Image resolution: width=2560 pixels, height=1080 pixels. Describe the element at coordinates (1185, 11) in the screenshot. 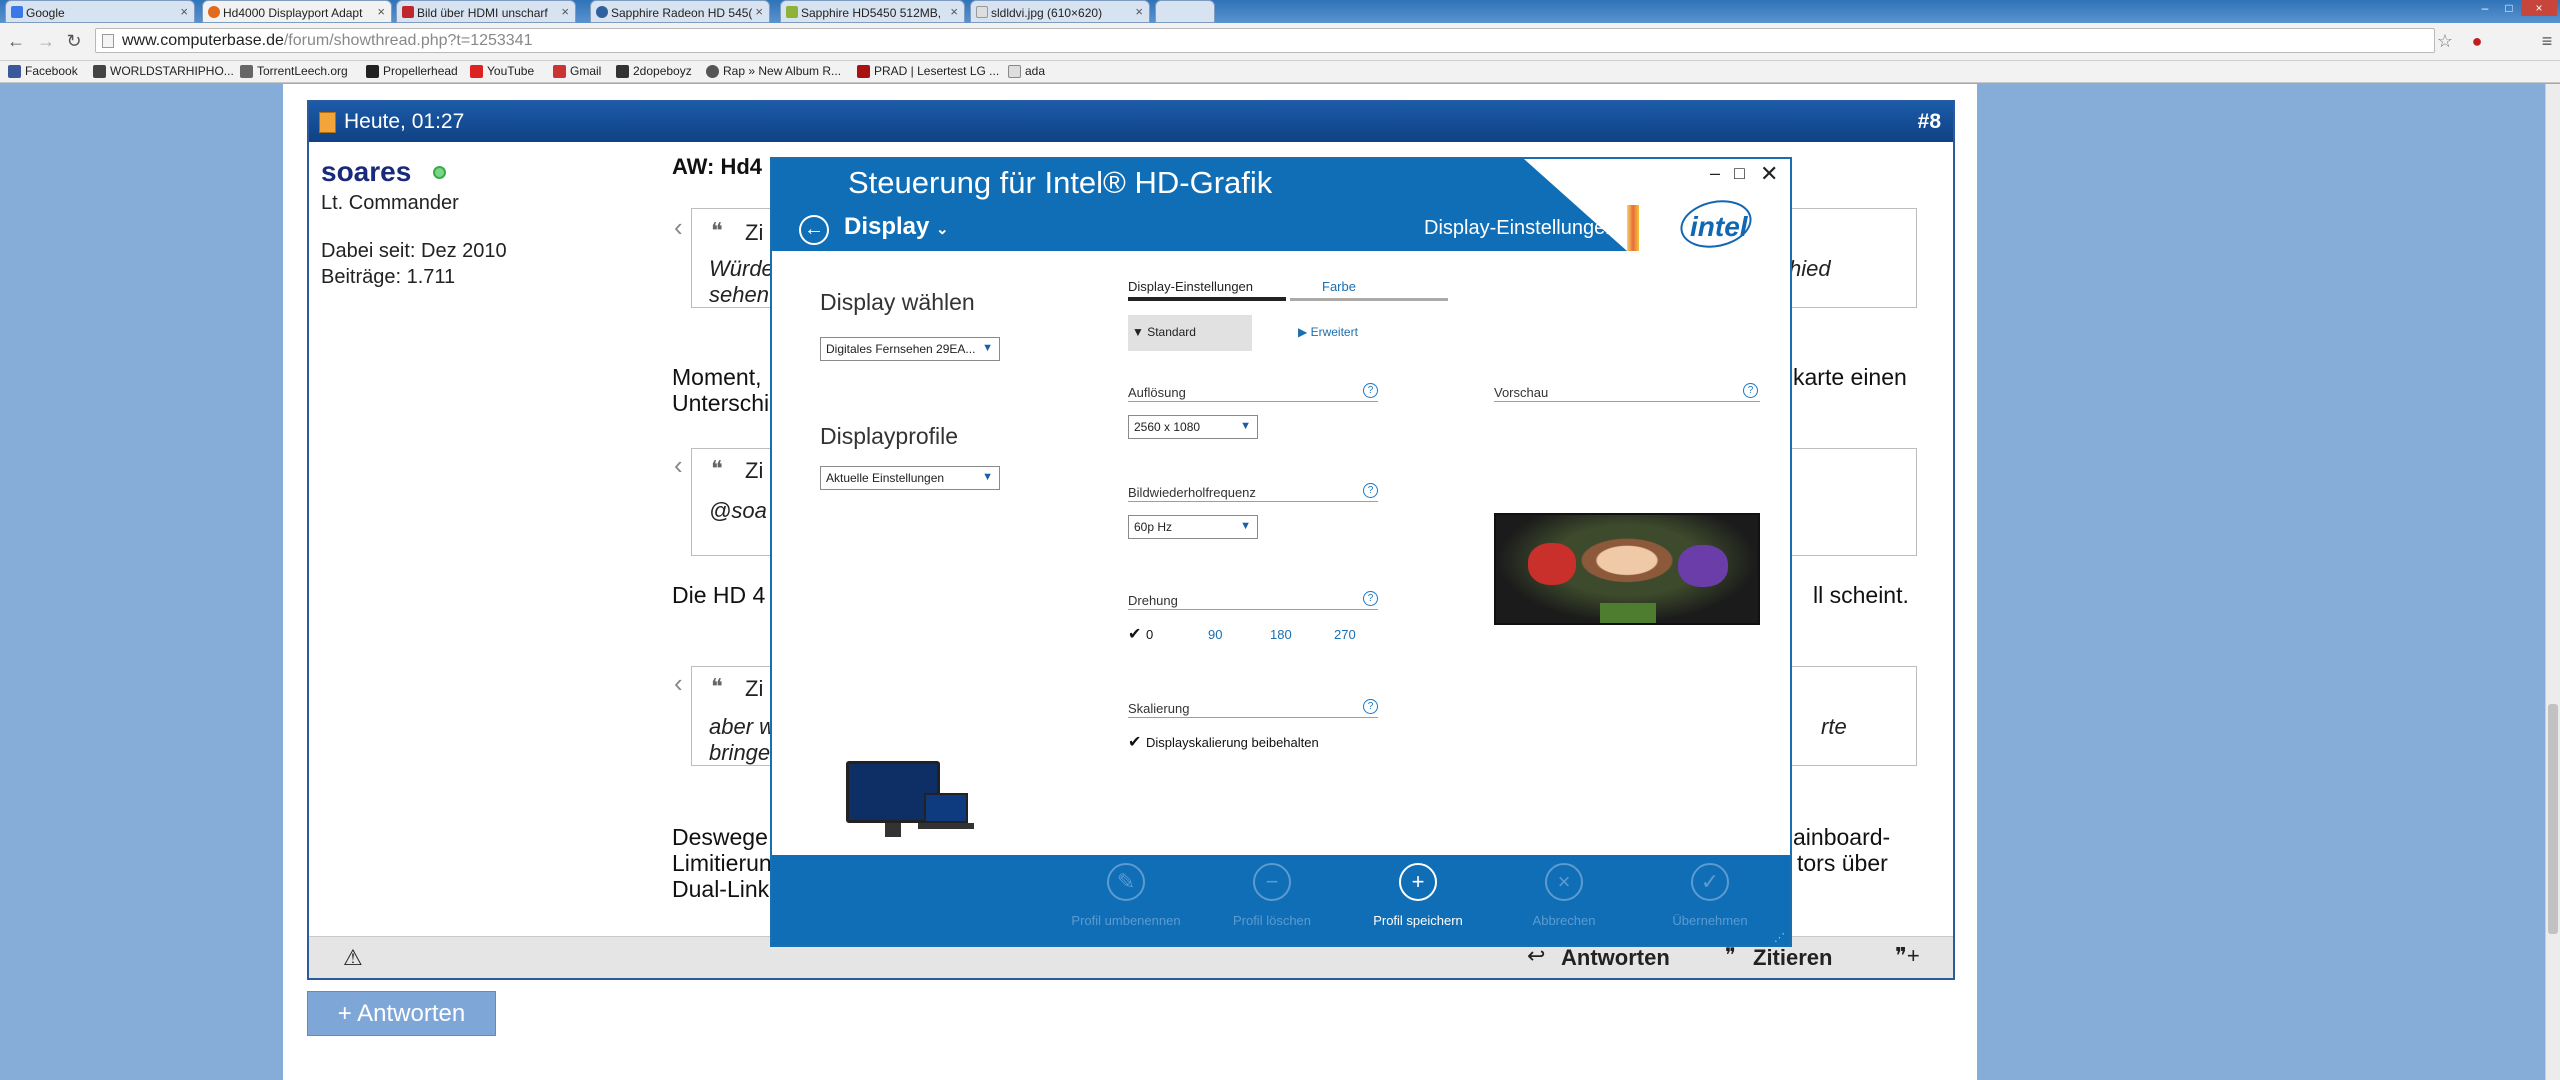

I see `new-tab-button` at that location.